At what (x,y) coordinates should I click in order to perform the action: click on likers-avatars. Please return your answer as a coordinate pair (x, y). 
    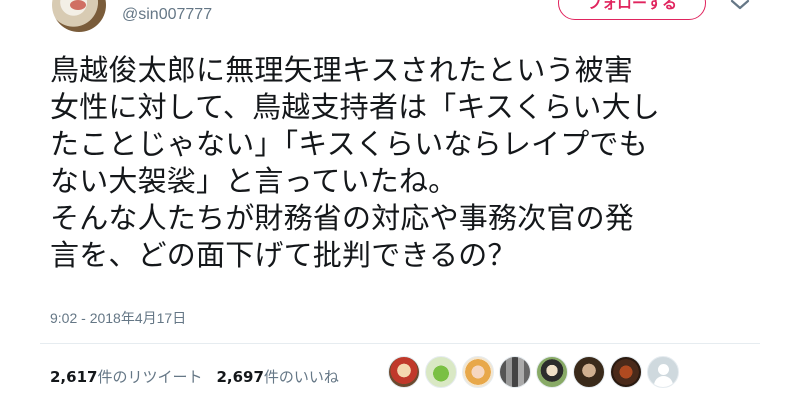
    Looking at the image, I should click on (533, 372).